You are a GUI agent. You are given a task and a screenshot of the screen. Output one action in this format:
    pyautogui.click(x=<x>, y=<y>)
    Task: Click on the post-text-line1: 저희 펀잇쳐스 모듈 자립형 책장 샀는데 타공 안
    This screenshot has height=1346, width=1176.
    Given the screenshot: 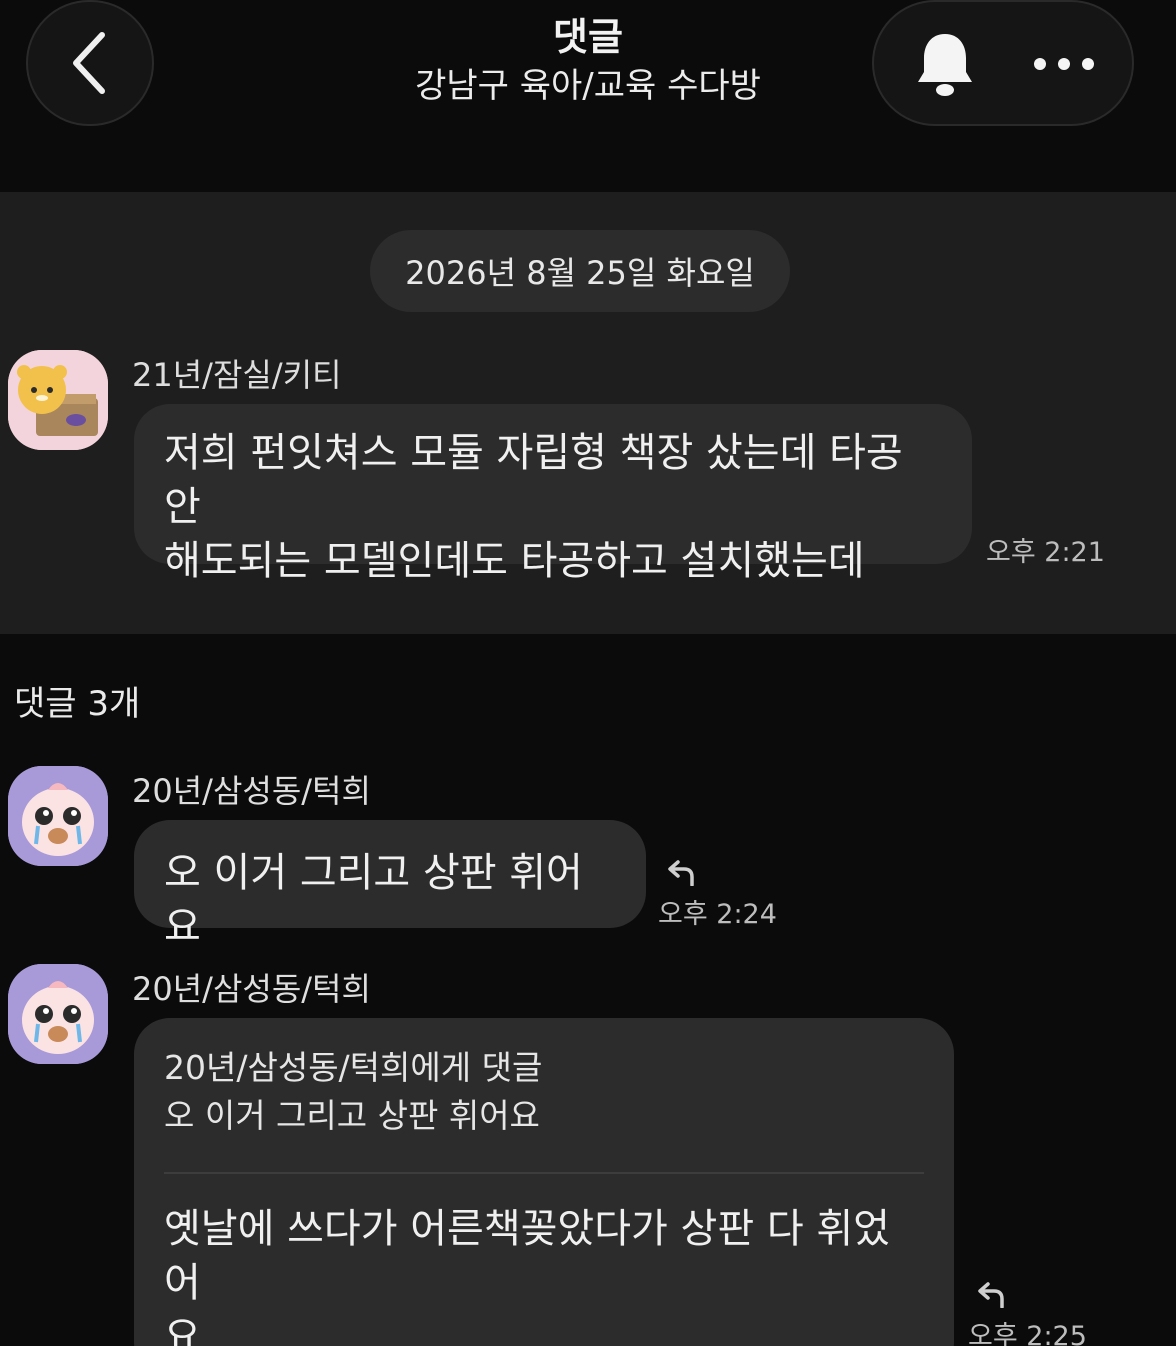 What is the action you would take?
    pyautogui.click(x=533, y=480)
    